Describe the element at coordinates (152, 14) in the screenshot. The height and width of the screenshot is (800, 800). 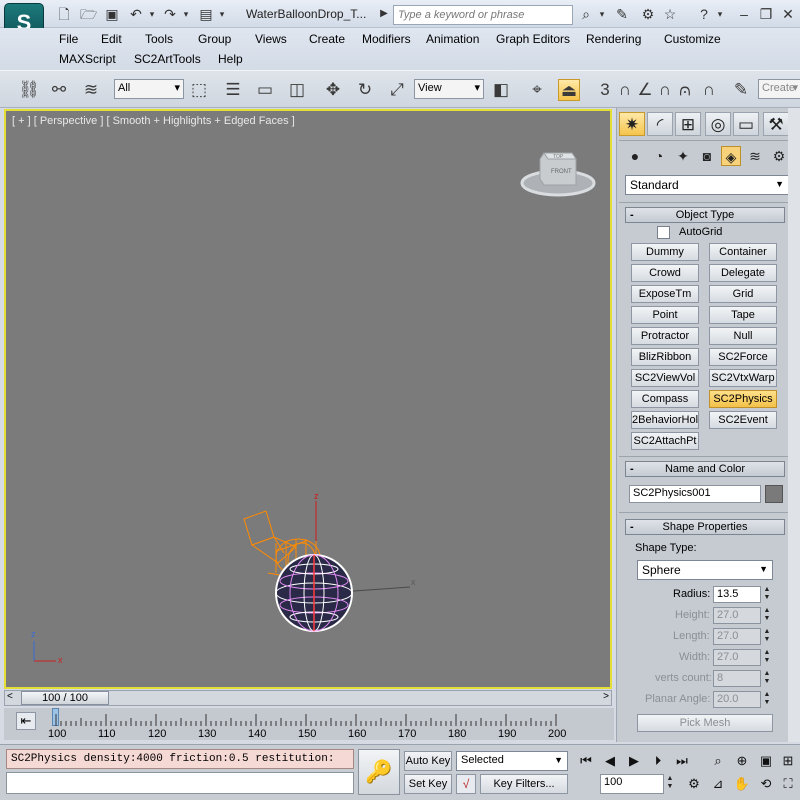
I see `undo-dropdown-icon: ▾` at that location.